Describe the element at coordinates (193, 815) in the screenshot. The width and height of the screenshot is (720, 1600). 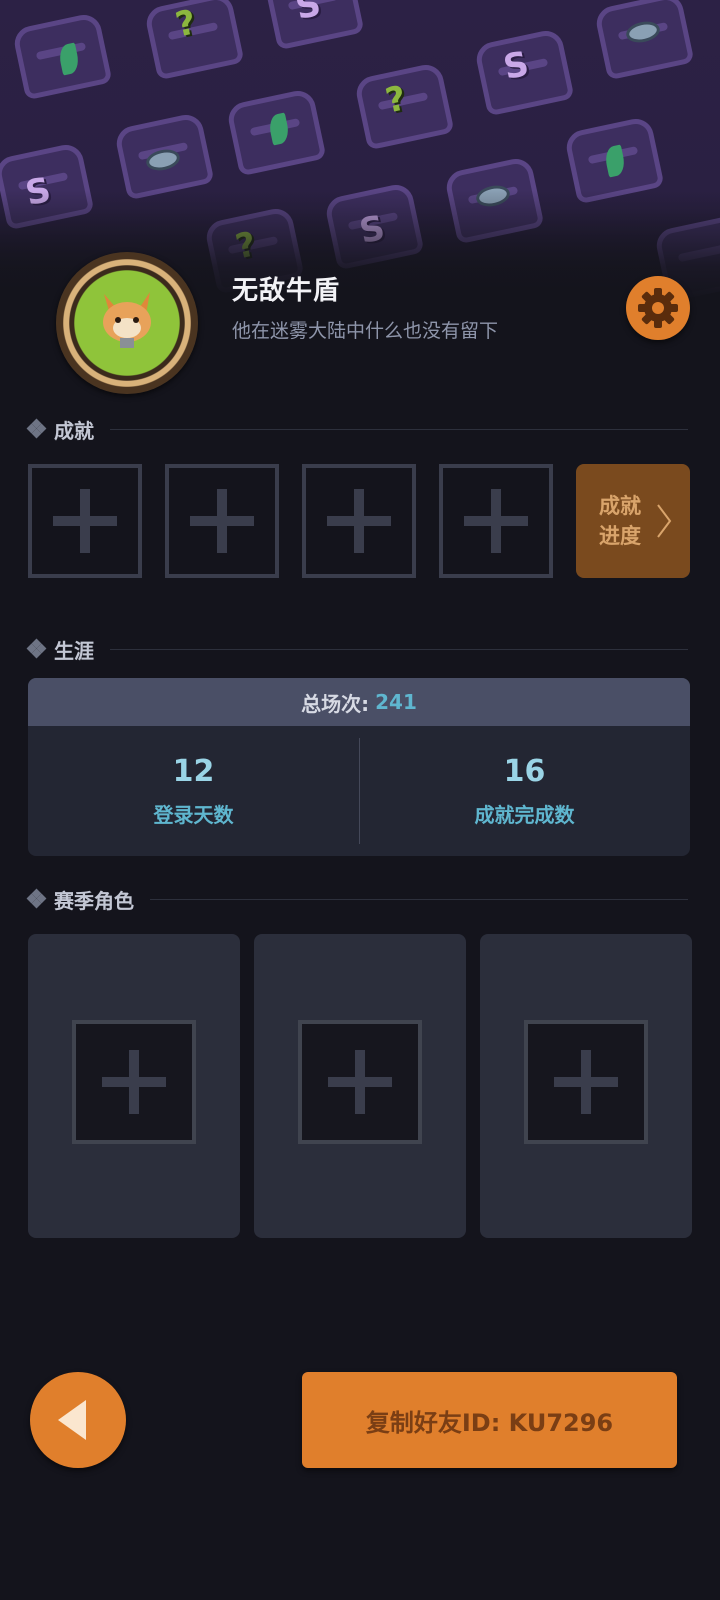
I see `stat-label: 登录天数` at that location.